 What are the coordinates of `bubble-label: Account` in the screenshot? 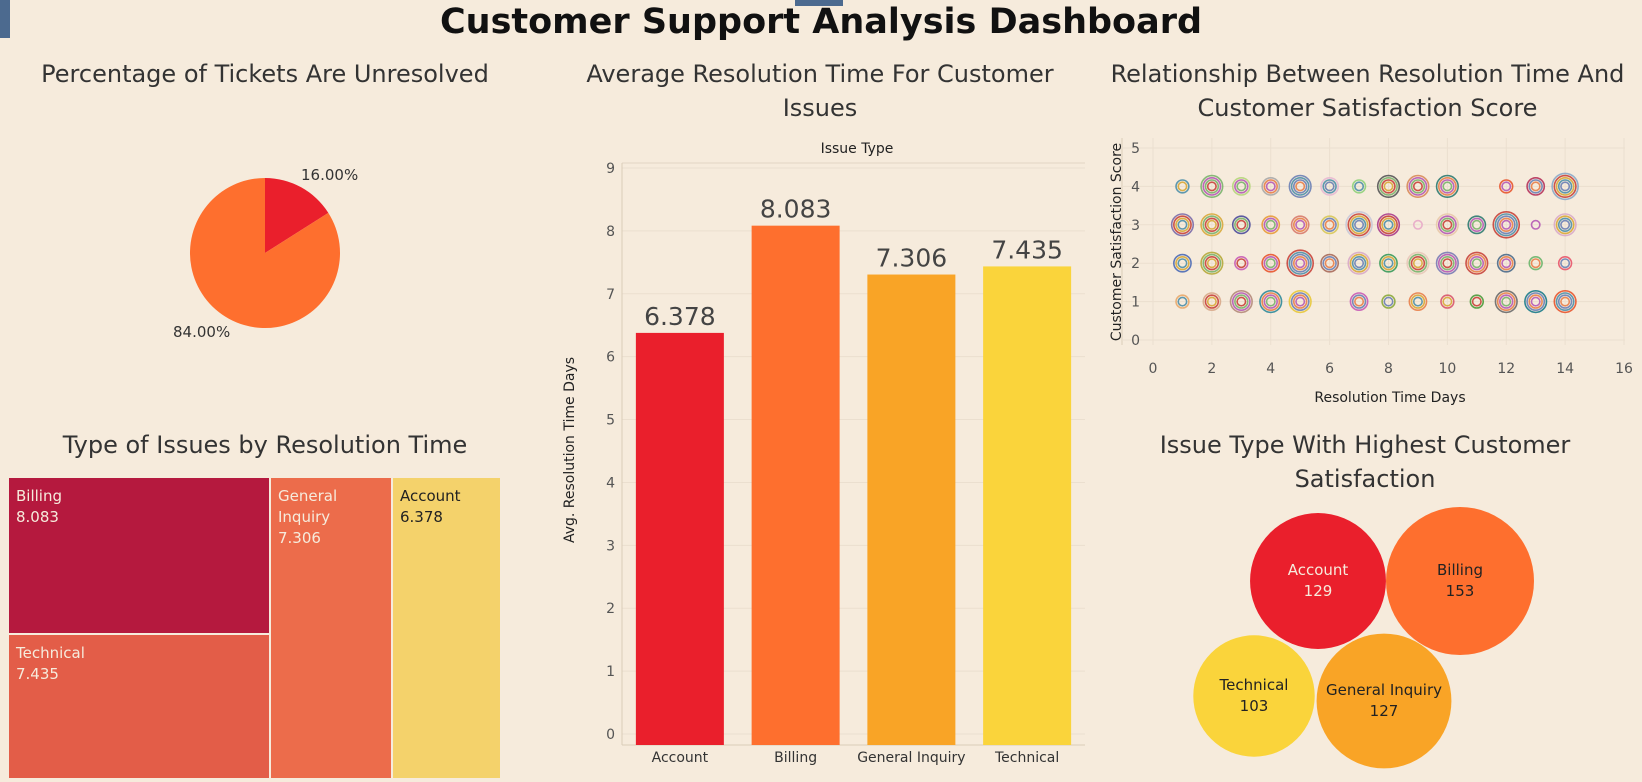 It's located at (1318, 570).